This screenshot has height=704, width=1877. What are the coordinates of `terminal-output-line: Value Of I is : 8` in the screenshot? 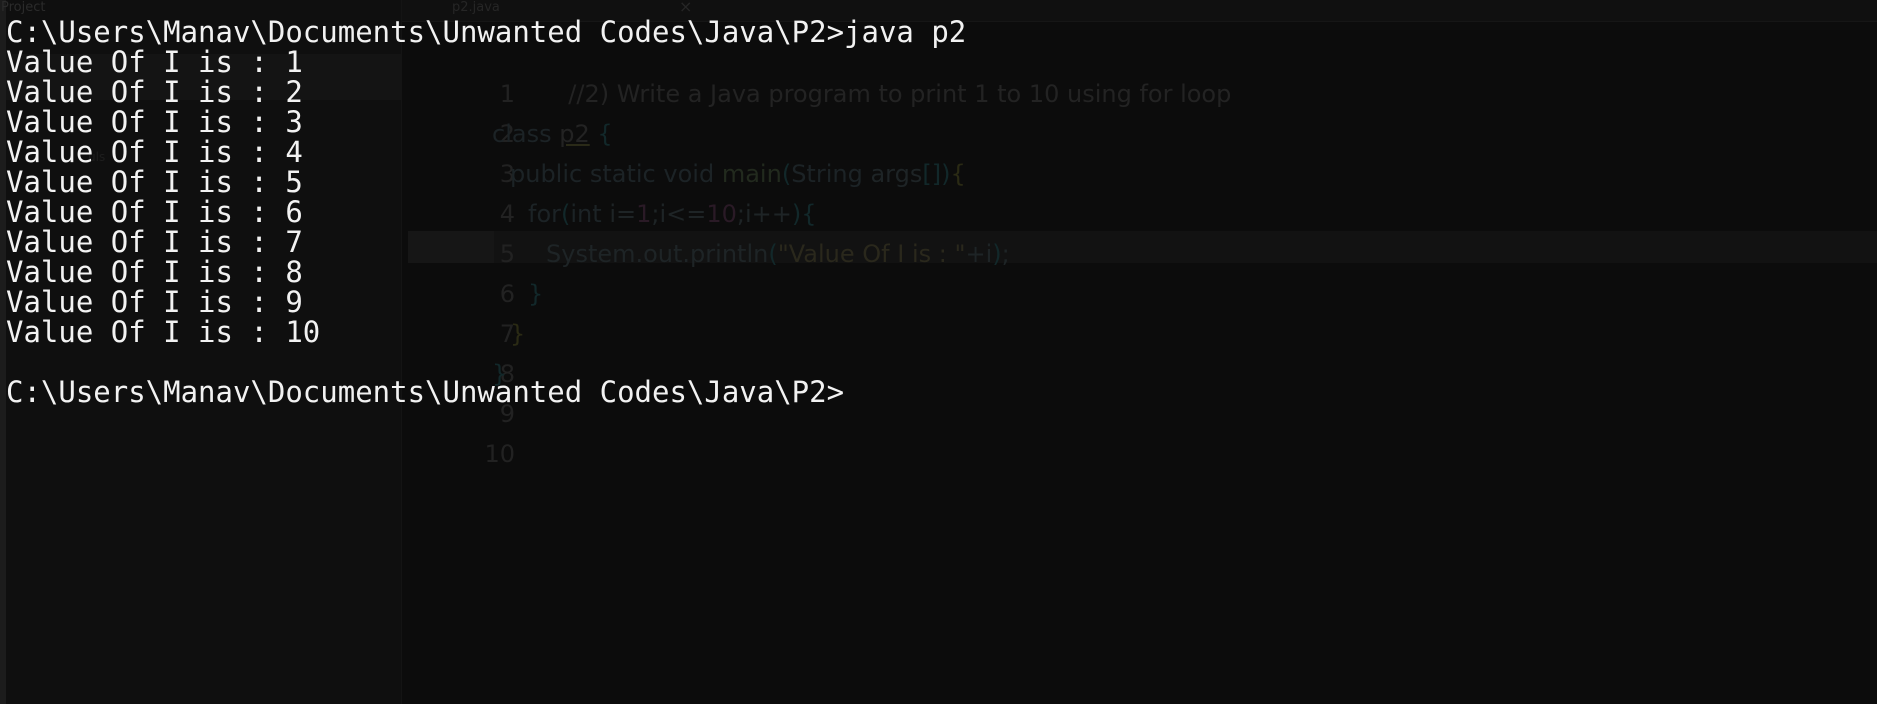 It's located at (154, 272).